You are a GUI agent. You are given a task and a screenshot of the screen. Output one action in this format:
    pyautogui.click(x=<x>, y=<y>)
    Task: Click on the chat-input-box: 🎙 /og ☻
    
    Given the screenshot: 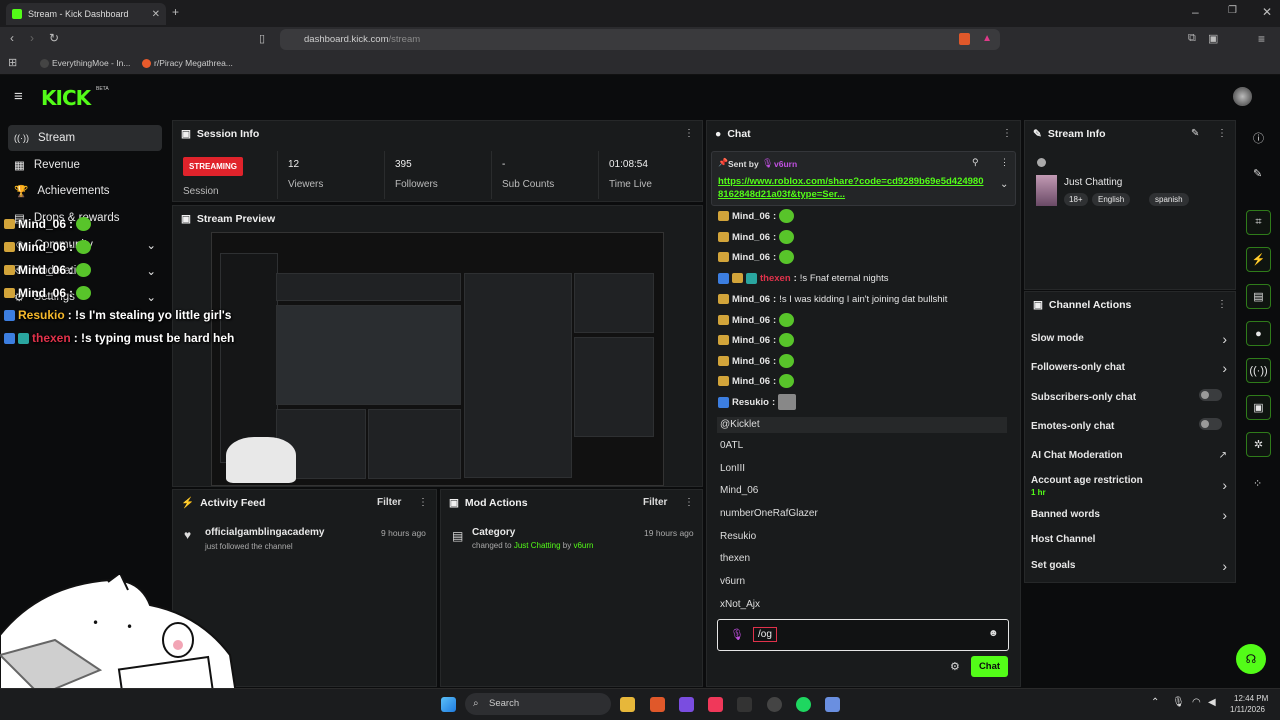 What is the action you would take?
    pyautogui.click(x=863, y=635)
    